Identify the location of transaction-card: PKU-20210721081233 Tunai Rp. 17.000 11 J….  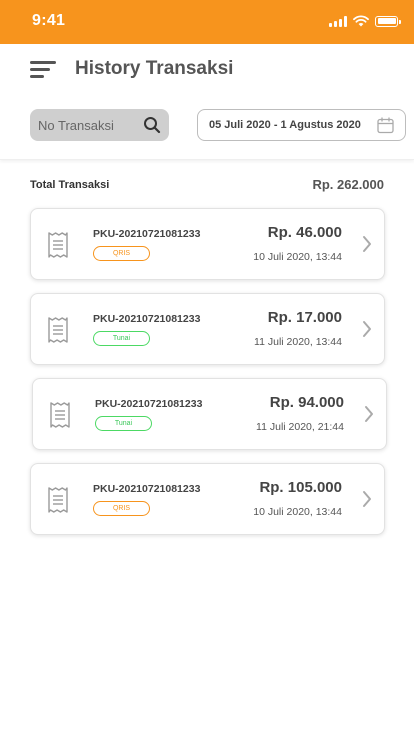
(207, 329).